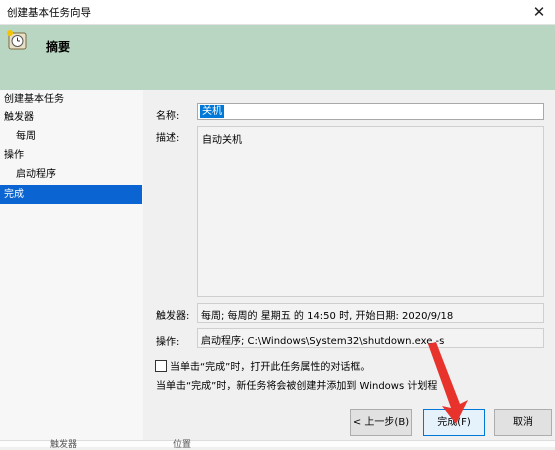 This screenshot has width=555, height=450. Describe the element at coordinates (168, 116) in the screenshot. I see `name-label: 名称:` at that location.